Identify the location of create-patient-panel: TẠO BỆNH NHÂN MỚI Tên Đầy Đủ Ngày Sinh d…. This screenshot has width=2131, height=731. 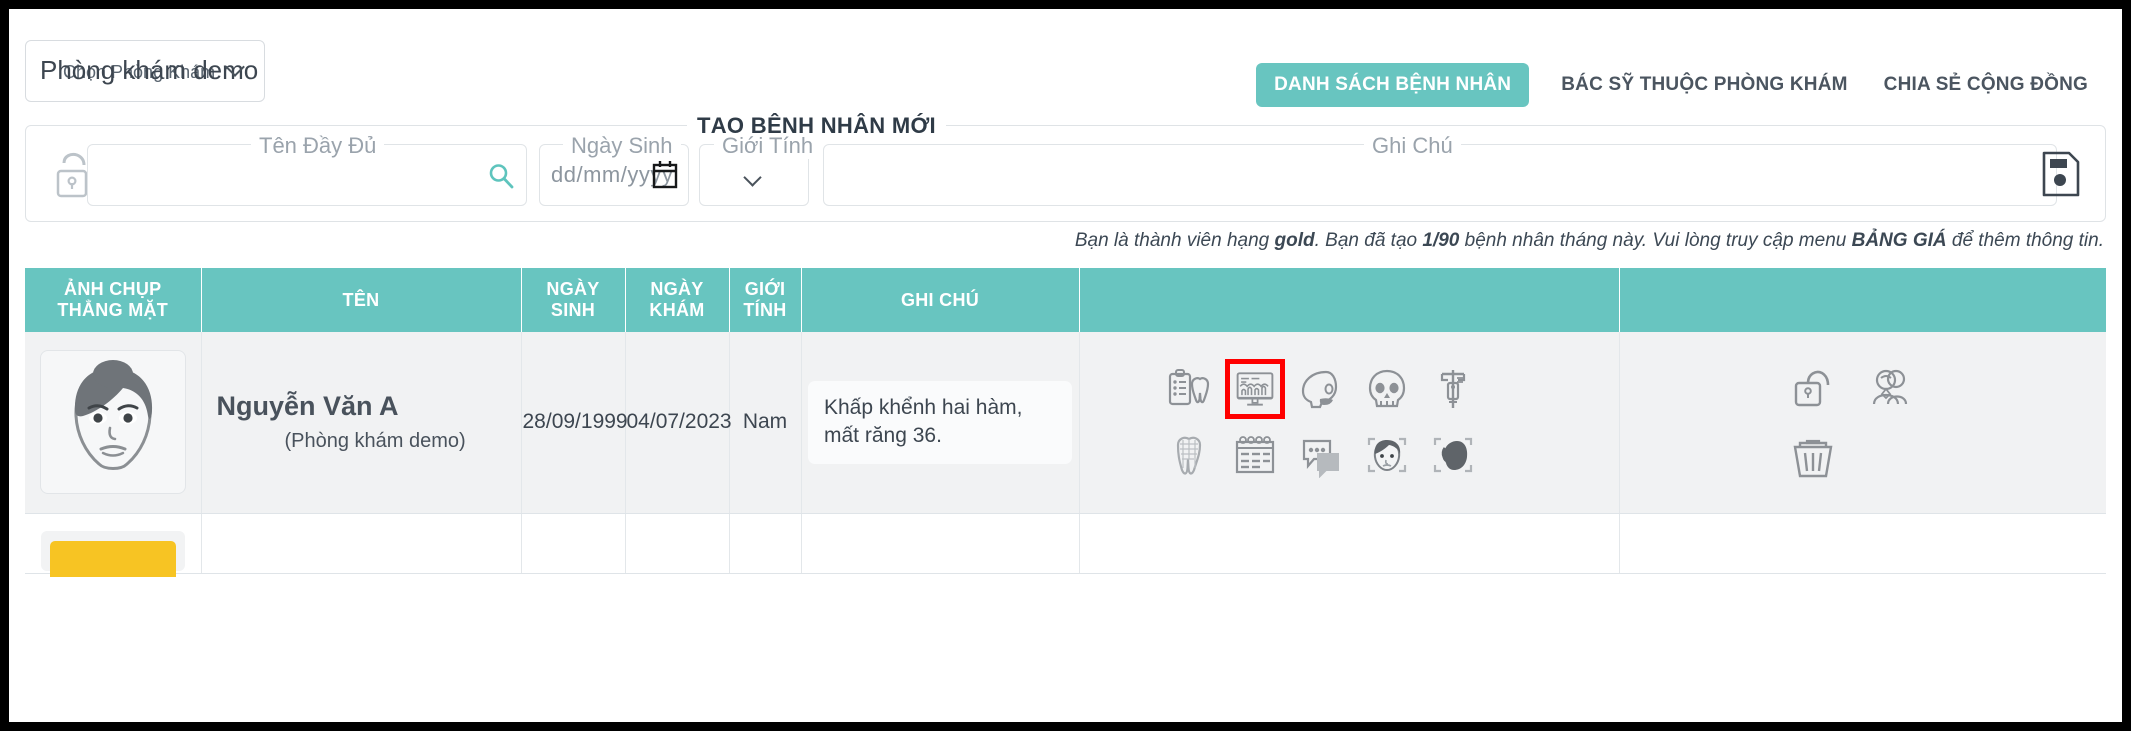
(1065, 167).